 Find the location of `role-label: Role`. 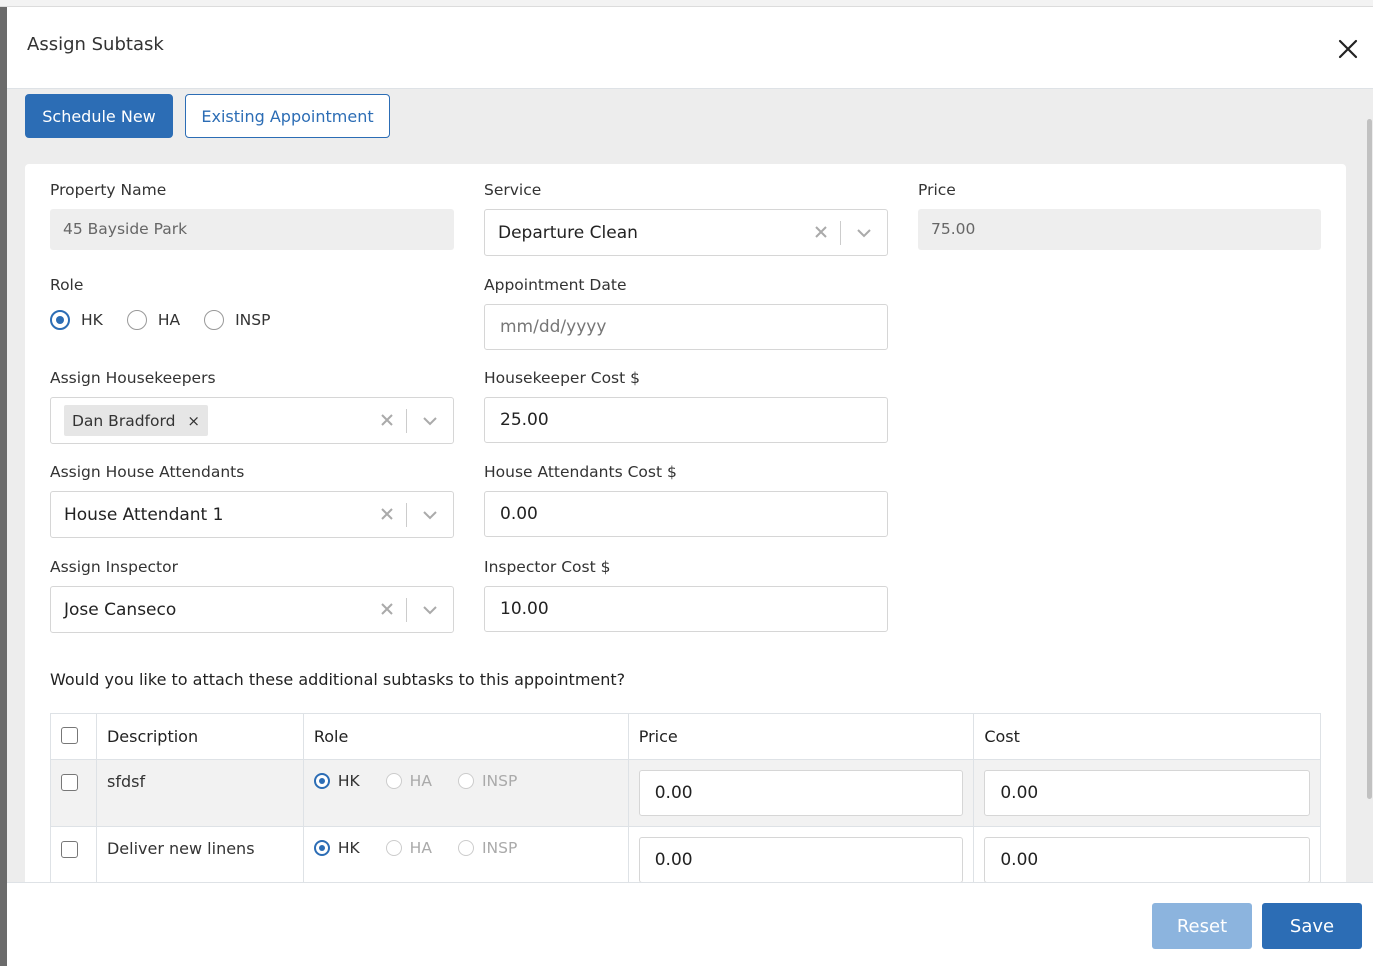

role-label: Role is located at coordinates (67, 285).